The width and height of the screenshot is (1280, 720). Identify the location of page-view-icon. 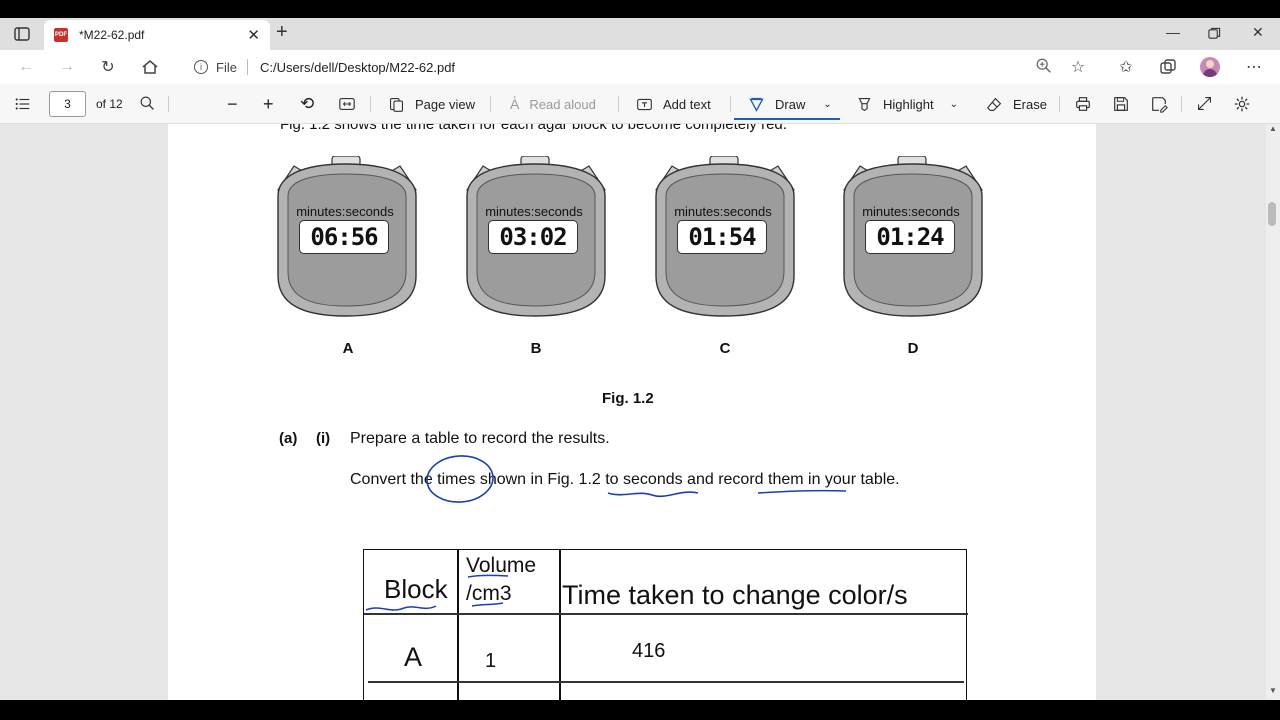
(396, 104).